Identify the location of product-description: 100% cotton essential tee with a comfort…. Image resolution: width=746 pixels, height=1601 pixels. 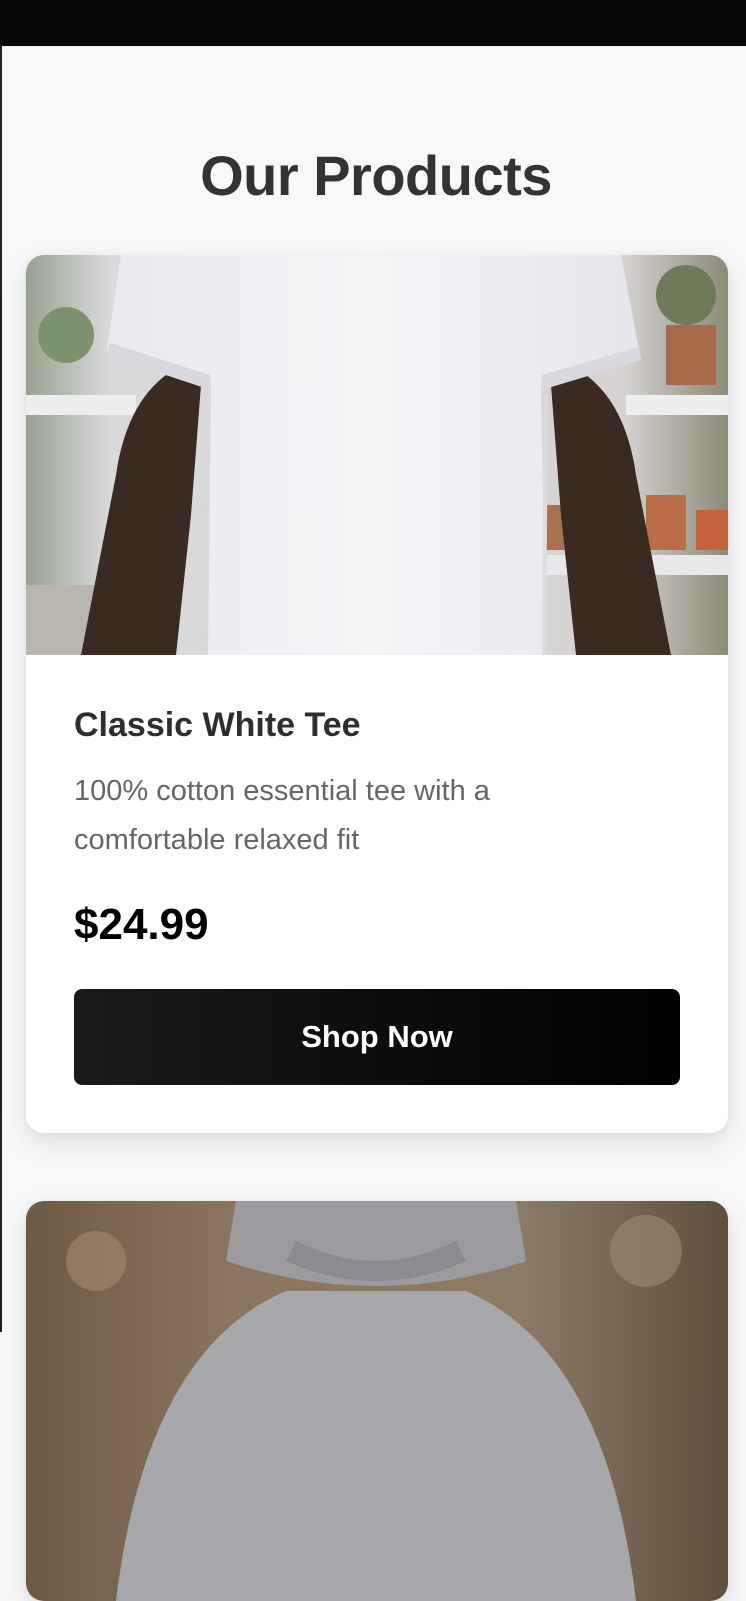
(282, 815).